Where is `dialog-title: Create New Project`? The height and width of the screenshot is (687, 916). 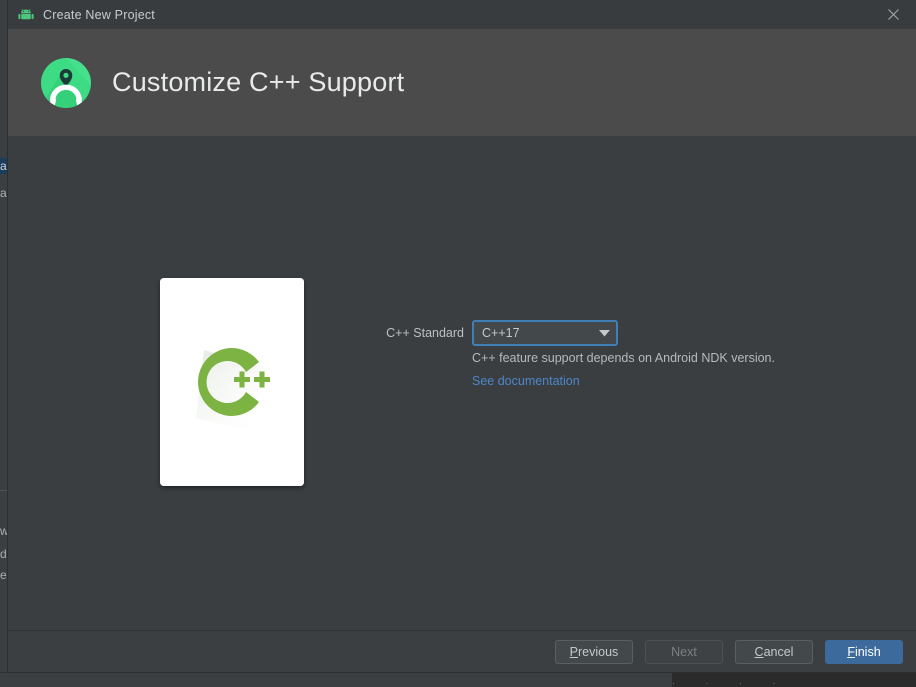
dialog-title: Create New Project is located at coordinates (99, 14).